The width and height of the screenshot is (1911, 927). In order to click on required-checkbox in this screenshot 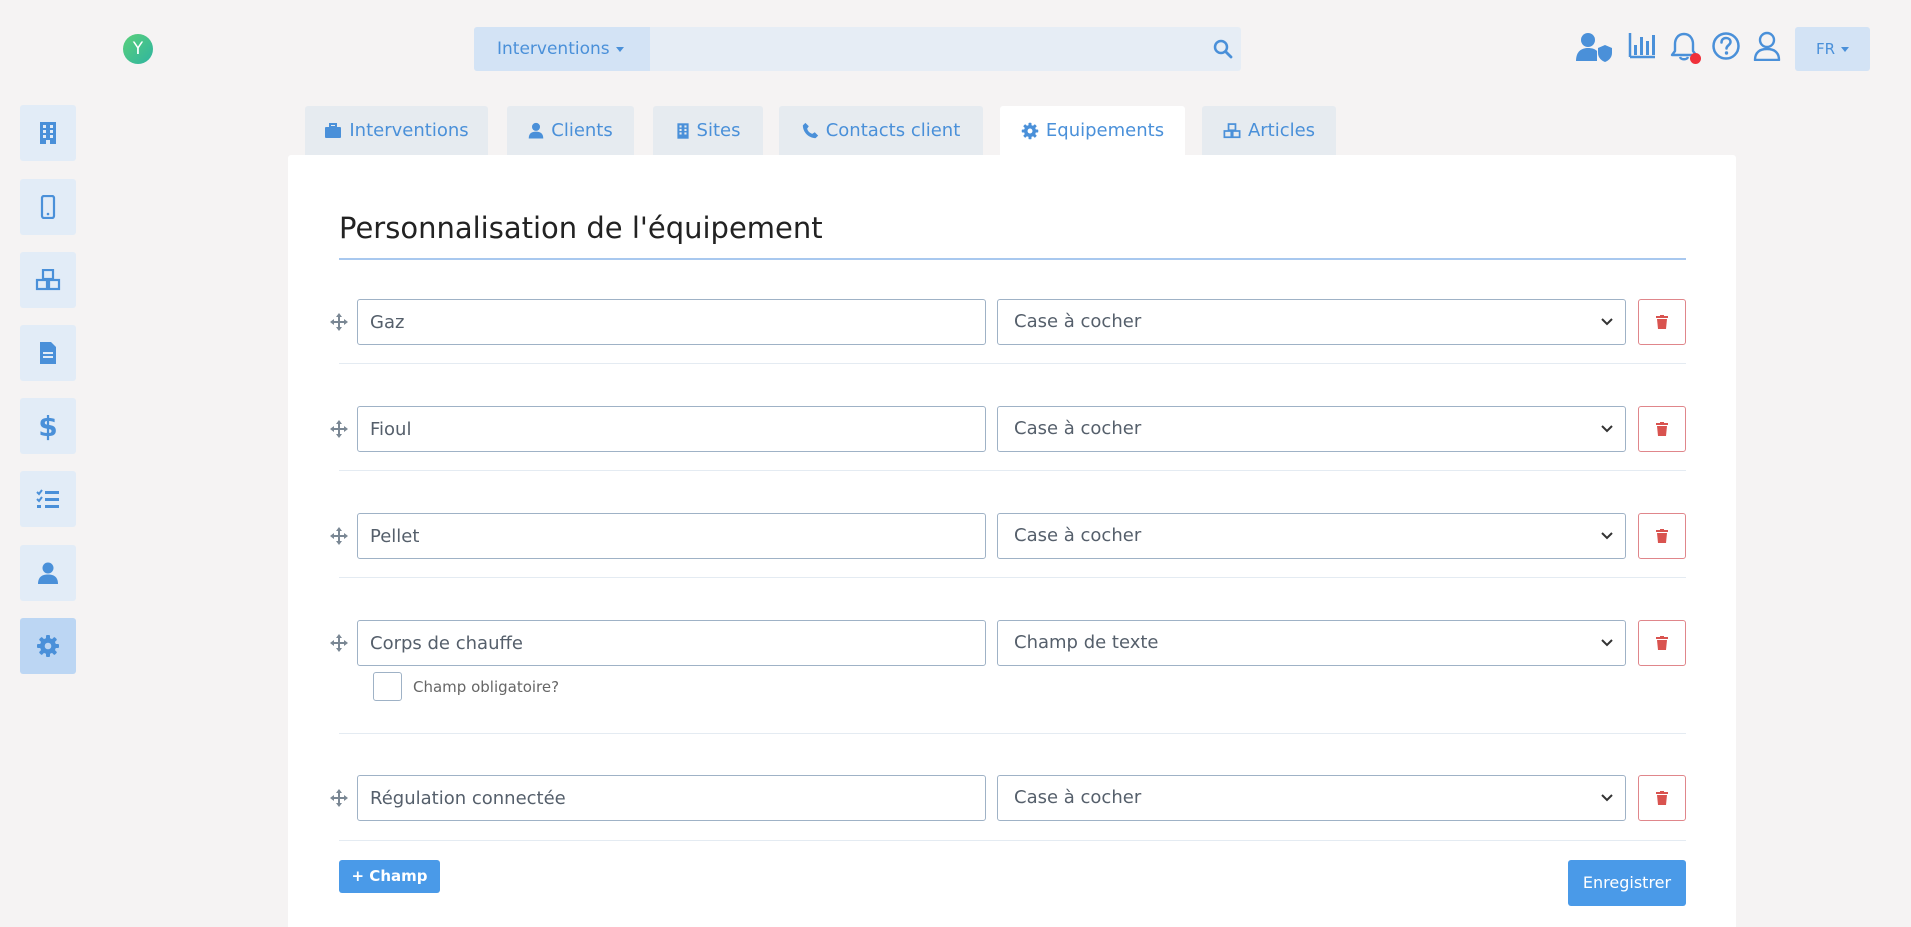, I will do `click(387, 686)`.